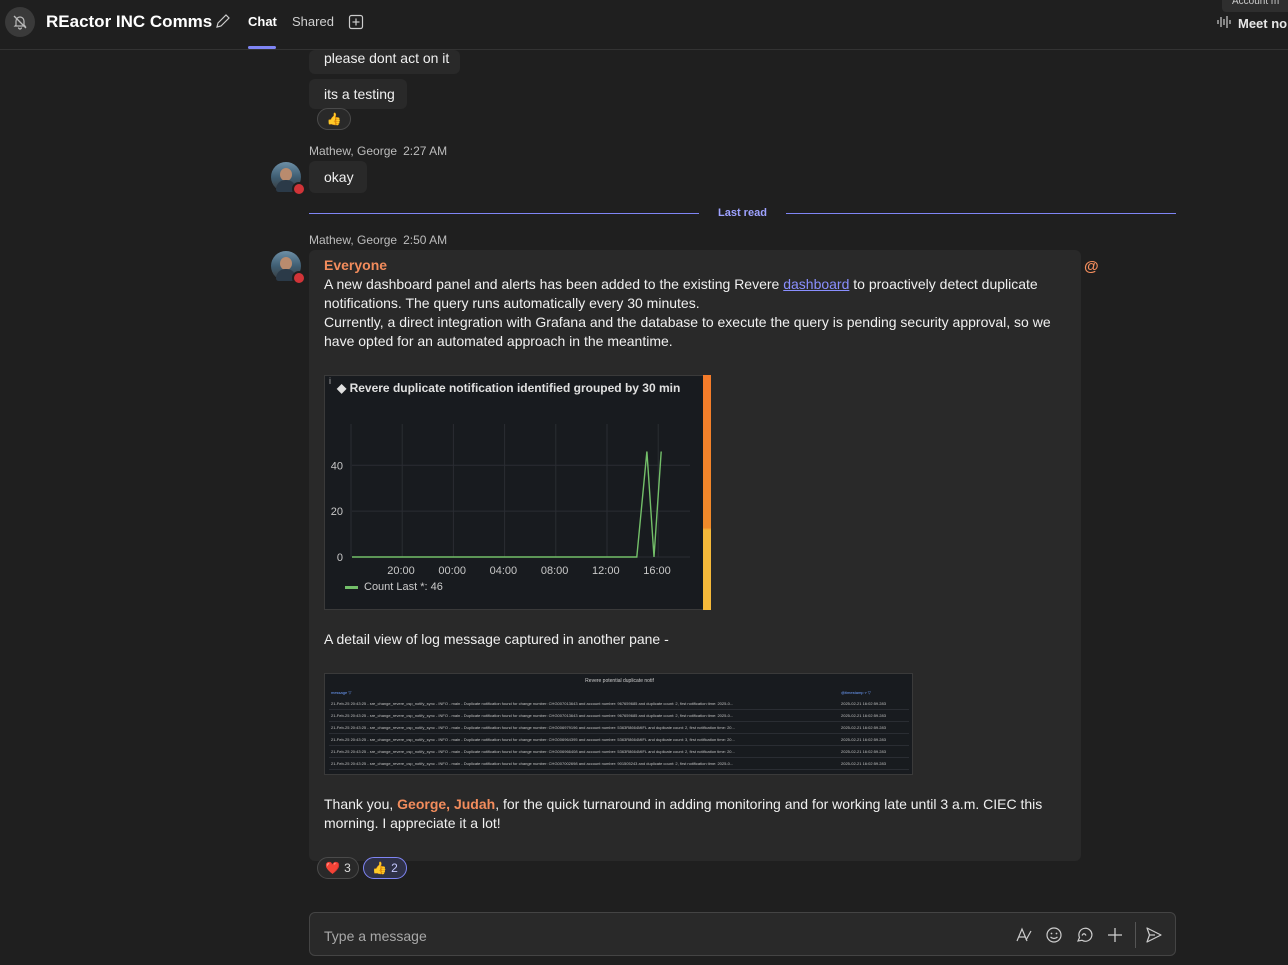 Image resolution: width=1288 pixels, height=965 pixels. What do you see at coordinates (387, 58) in the screenshot?
I see `message-text: please dont act on it` at bounding box center [387, 58].